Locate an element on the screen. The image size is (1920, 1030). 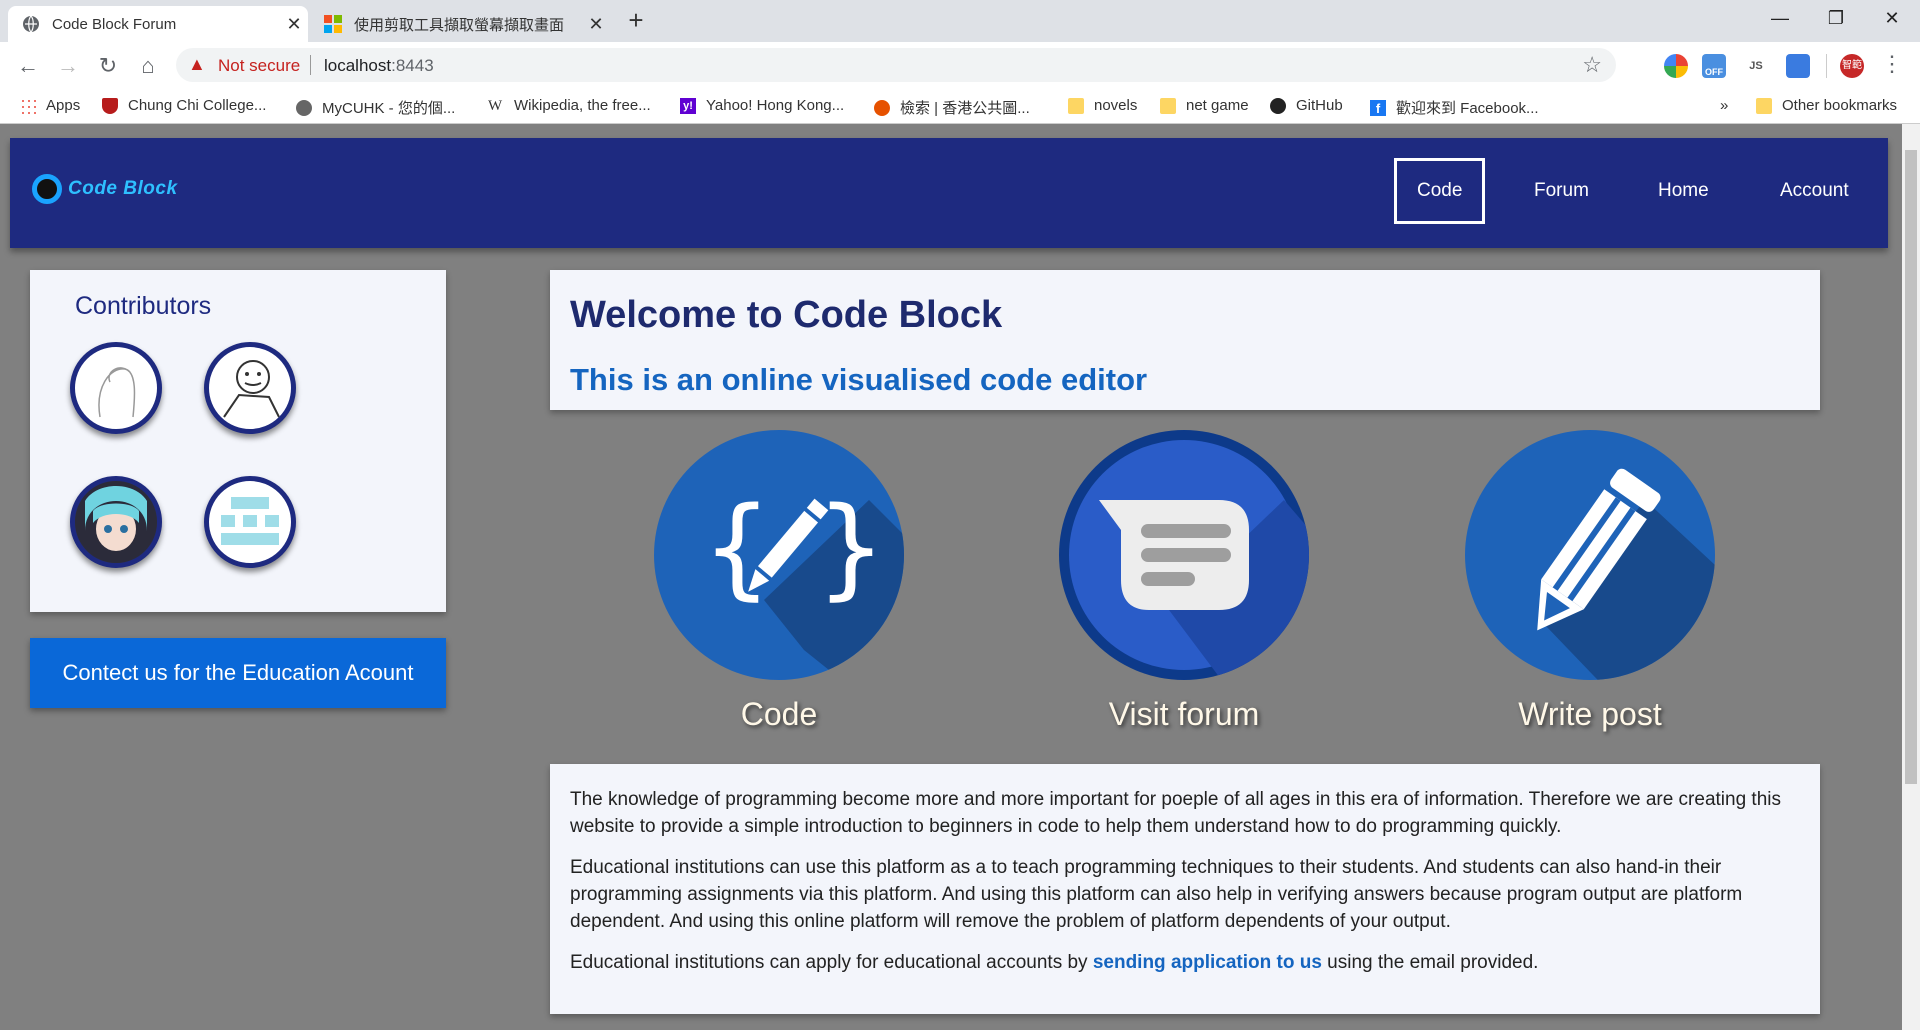
anime-character-icon is located at coordinates (116, 522).